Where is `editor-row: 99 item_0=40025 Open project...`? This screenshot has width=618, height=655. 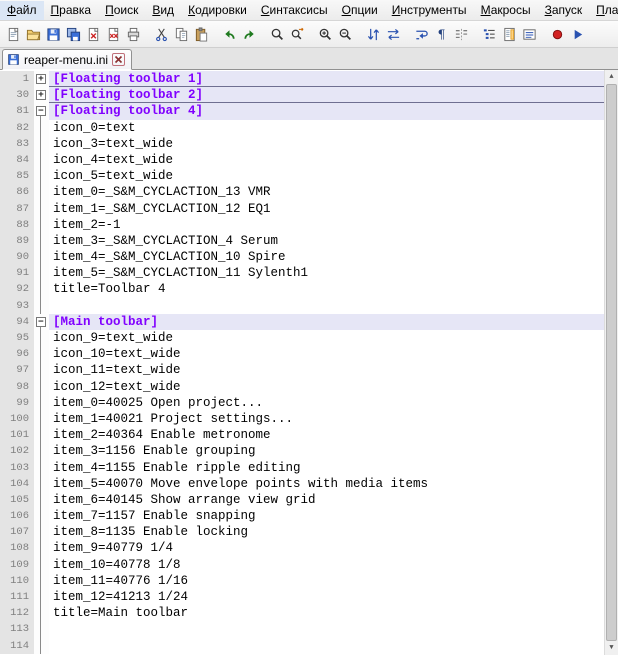 editor-row: 99 item_0=40025 Open project... is located at coordinates (302, 402).